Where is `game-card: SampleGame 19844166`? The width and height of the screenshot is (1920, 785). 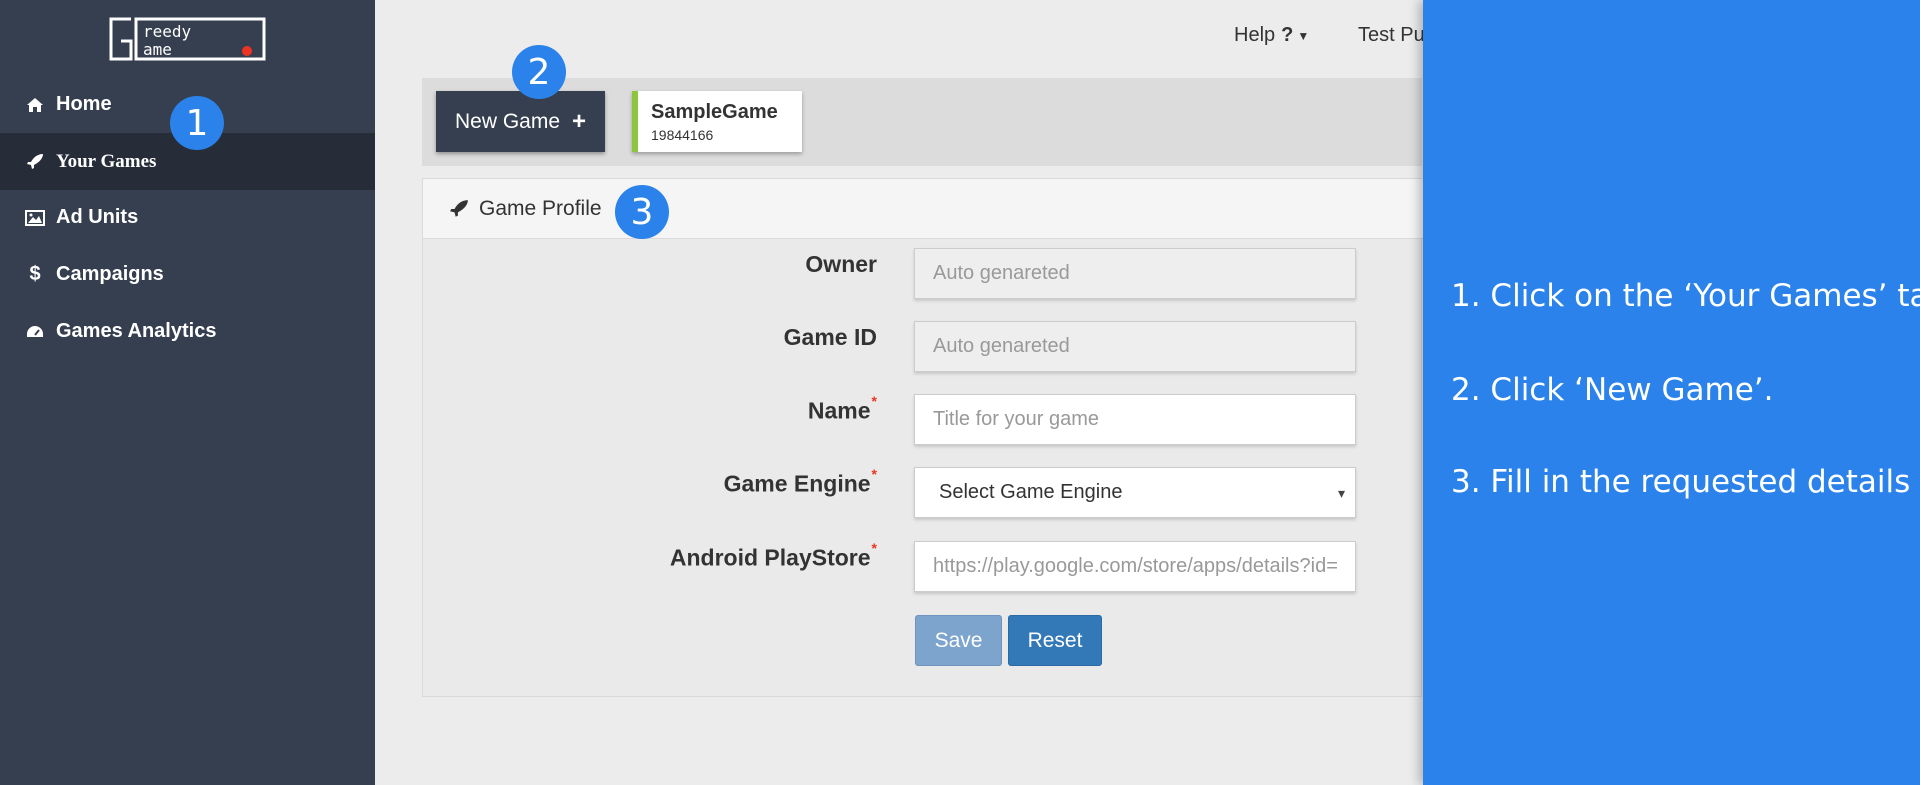
game-card: SampleGame 19844166 is located at coordinates (717, 121).